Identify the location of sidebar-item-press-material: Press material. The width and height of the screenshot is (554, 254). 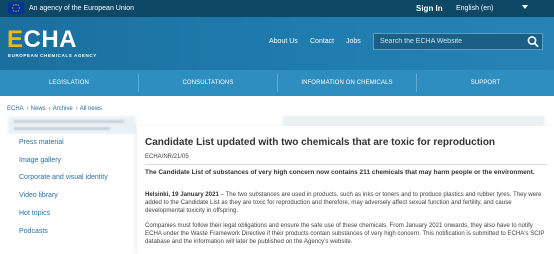
(41, 143).